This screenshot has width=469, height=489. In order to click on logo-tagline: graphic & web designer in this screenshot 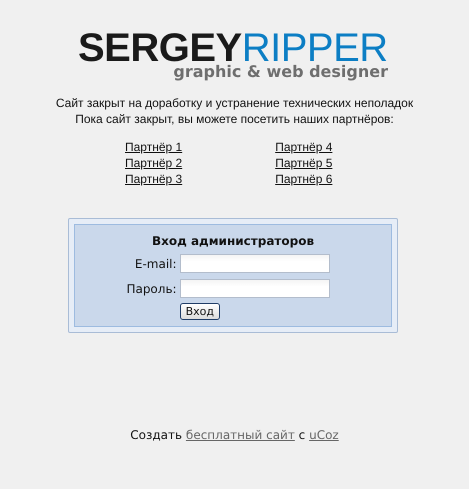, I will do `click(280, 72)`.